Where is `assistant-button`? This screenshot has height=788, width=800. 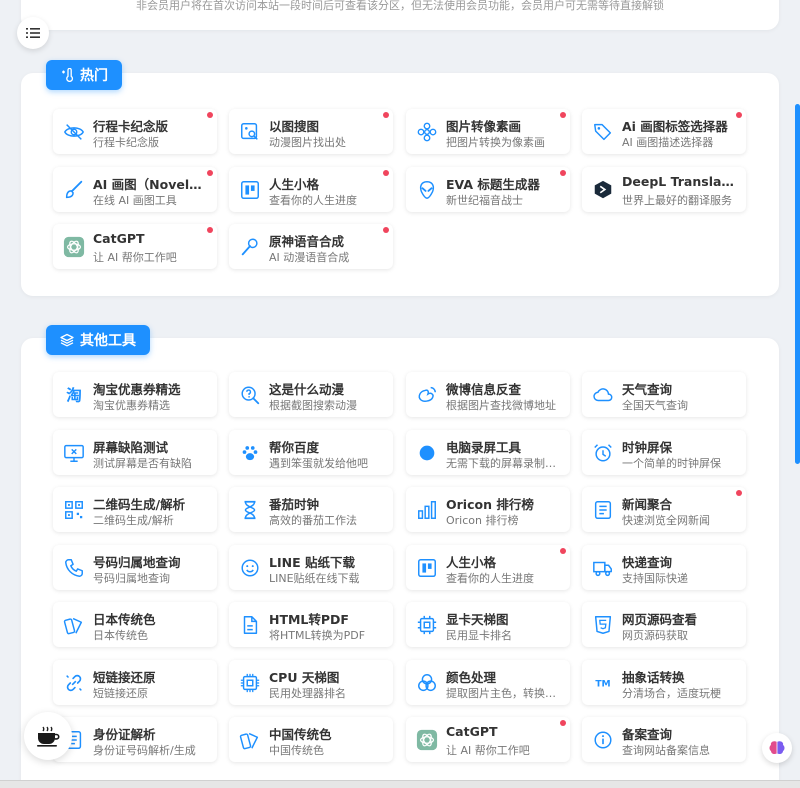
assistant-button is located at coordinates (777, 748).